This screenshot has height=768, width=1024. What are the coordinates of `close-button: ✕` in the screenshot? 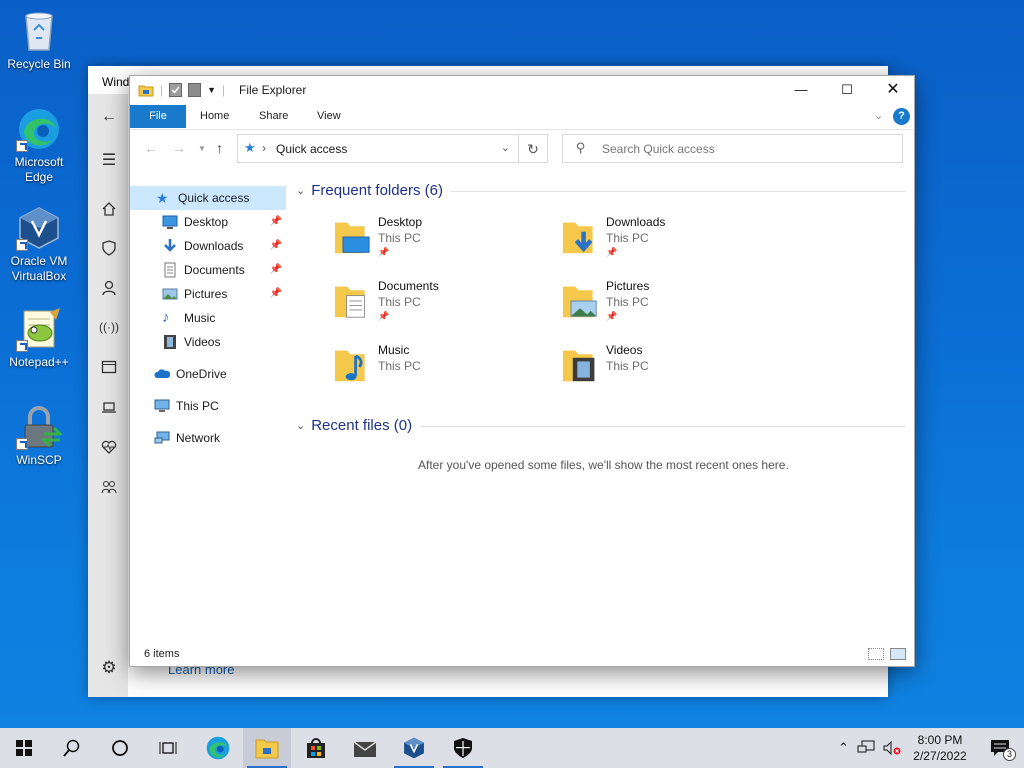 It's located at (893, 90).